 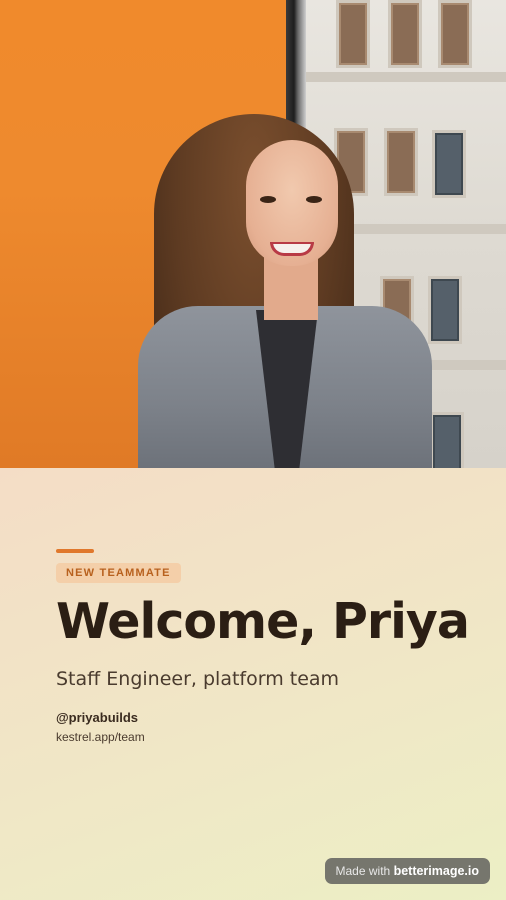 I want to click on accent-bar, so click(x=75, y=551).